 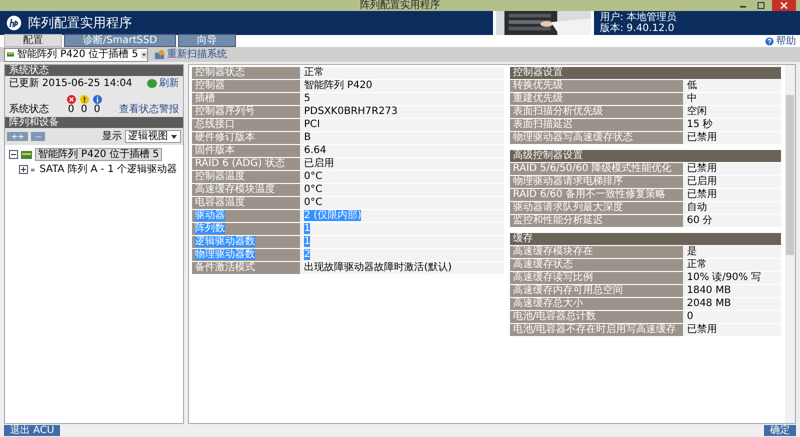 I want to click on tree-item: 智能阵列 P420 位于插槽 5, so click(x=98, y=154).